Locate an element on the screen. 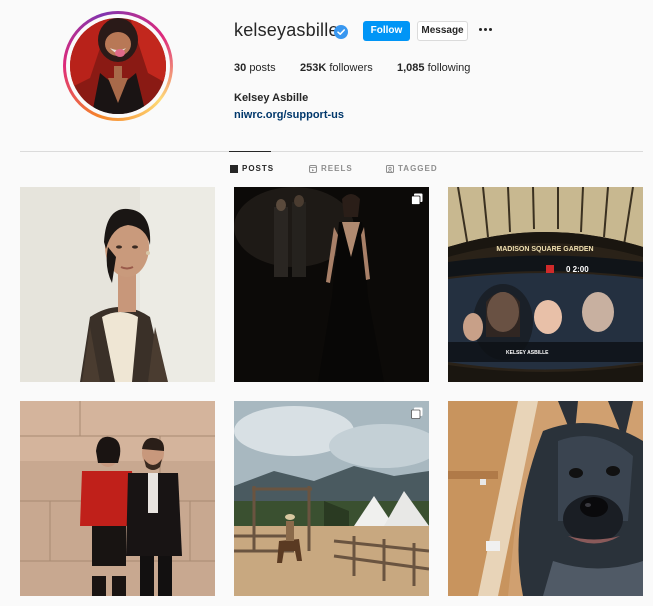 This screenshot has height=606, width=653. message-button: Message is located at coordinates (442, 31).